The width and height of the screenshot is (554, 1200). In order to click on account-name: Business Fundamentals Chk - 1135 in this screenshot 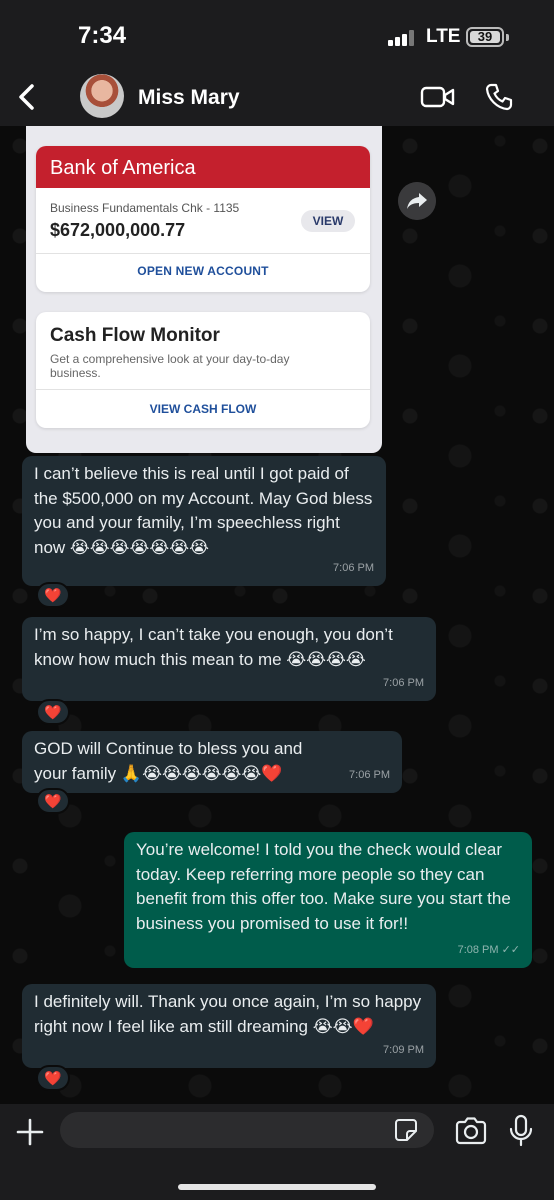, I will do `click(145, 208)`.